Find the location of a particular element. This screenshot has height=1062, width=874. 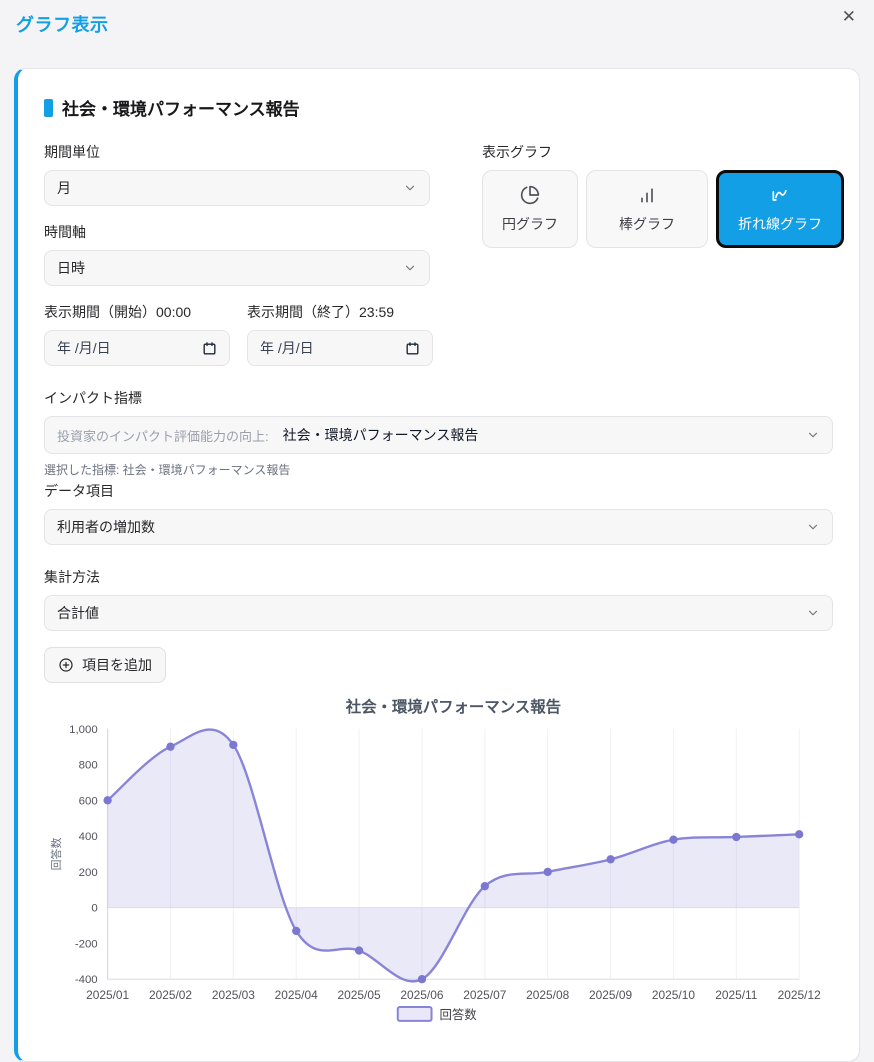

svg-text: 2025/11 is located at coordinates (736, 995).